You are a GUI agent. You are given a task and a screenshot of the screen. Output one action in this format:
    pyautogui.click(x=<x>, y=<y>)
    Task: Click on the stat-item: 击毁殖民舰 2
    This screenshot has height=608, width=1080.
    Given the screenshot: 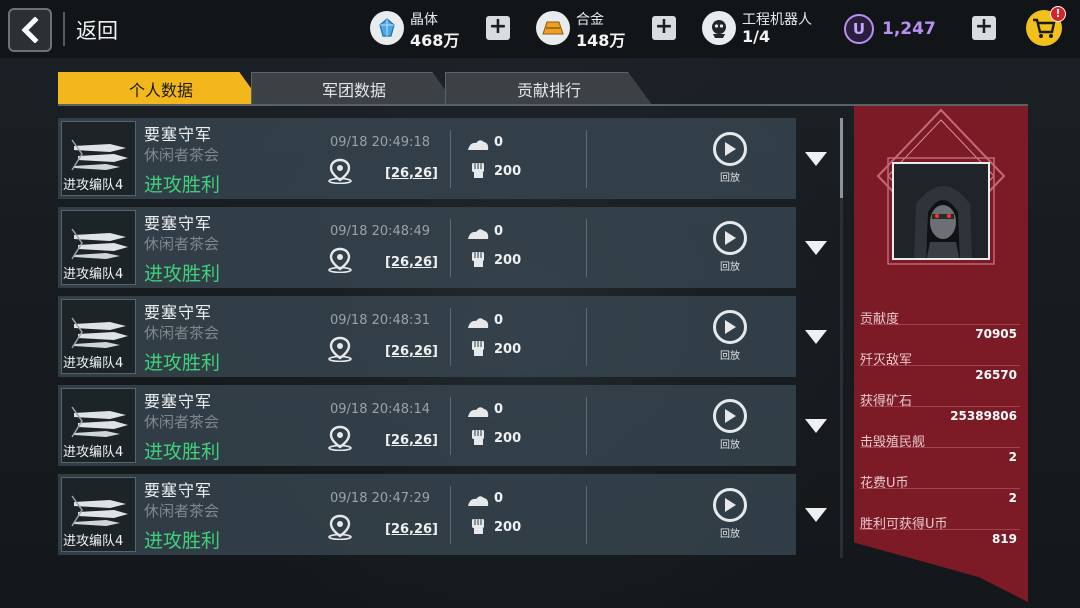 What is the action you would take?
    pyautogui.click(x=940, y=451)
    